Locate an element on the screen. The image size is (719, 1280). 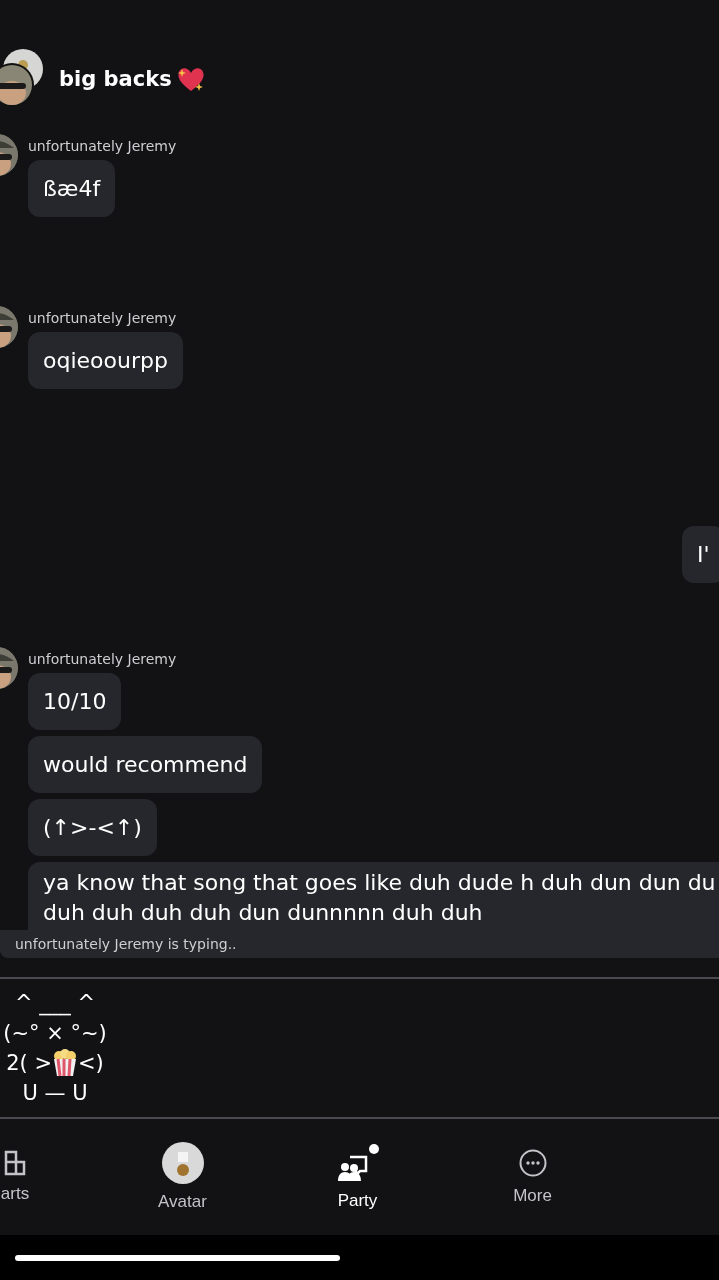
home-indicator is located at coordinates (177, 1257).